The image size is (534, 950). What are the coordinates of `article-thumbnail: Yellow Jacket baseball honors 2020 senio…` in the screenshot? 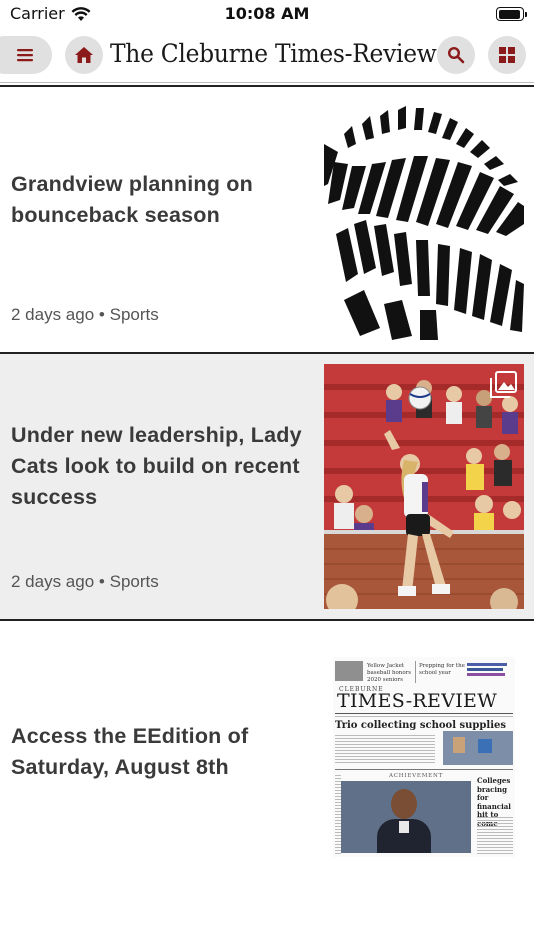 It's located at (424, 757).